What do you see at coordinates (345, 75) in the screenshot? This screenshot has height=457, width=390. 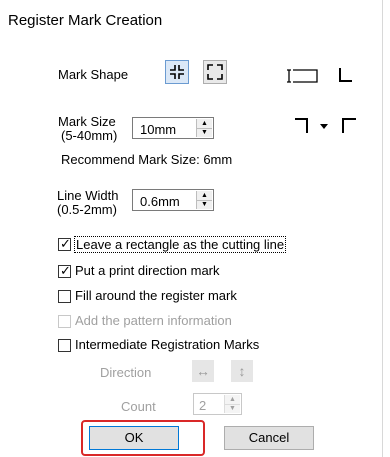 I see `preview-corner-bottom-left-icon` at bounding box center [345, 75].